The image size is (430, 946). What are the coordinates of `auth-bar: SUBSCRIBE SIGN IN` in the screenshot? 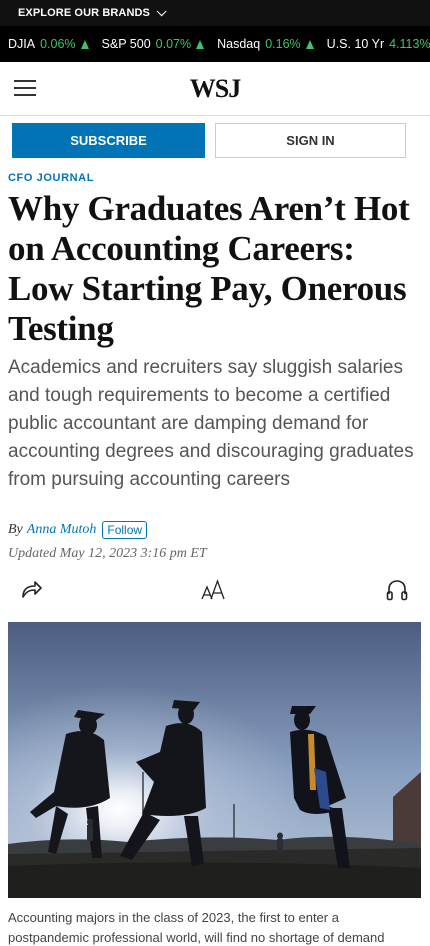 It's located at (215, 137).